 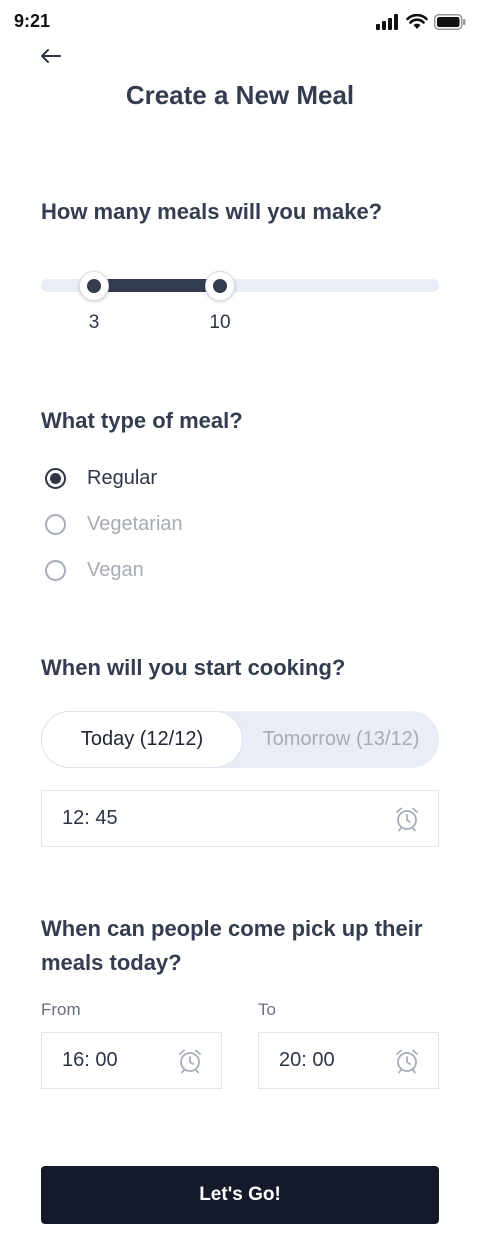 What do you see at coordinates (142, 420) in the screenshot?
I see `meal-type-heading: What type of meal?` at bounding box center [142, 420].